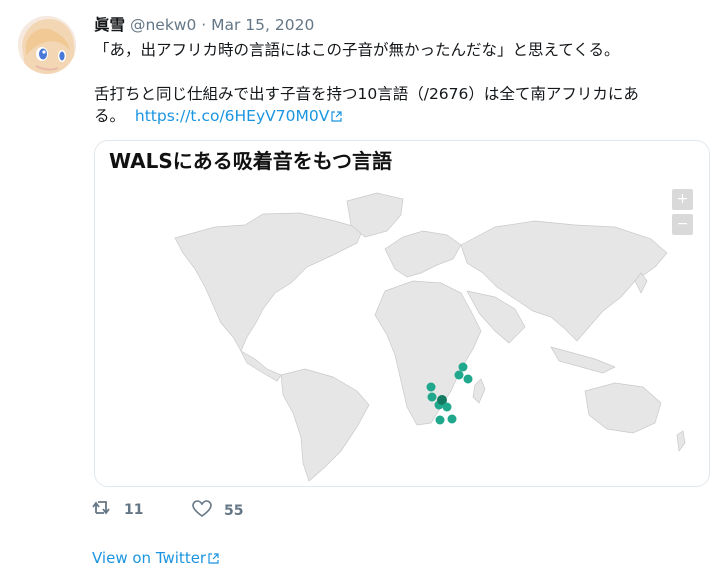  Describe the element at coordinates (262, 25) in the screenshot. I see `tweet-date: Mar 15, 2020` at that location.